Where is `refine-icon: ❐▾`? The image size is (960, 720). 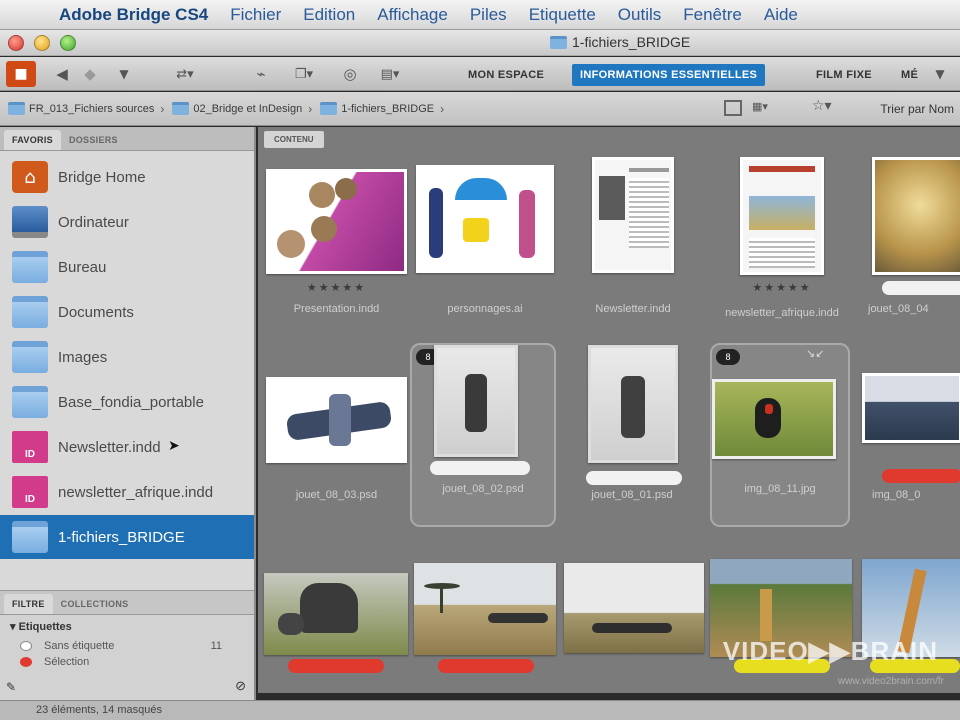 refine-icon: ❐▾ is located at coordinates (304, 74).